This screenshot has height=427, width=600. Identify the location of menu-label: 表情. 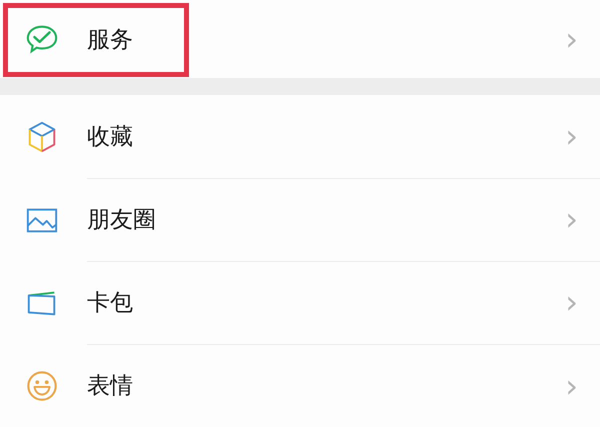
(110, 386).